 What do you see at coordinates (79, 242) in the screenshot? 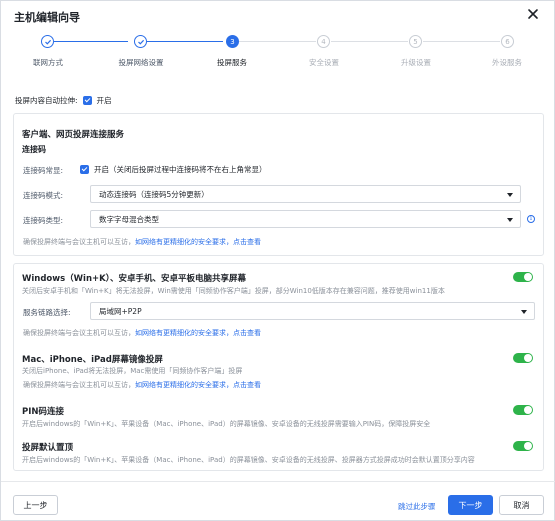
I see `client-card-note-text: 确保投屏终端与会议主机可以互访，` at bounding box center [79, 242].